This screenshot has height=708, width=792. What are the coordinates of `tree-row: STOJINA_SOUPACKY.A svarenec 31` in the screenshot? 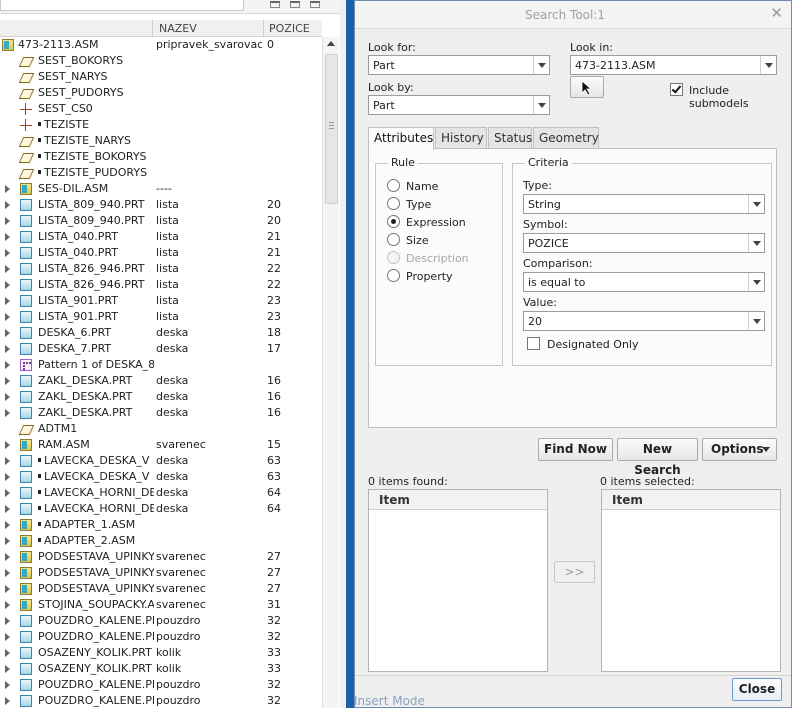 It's located at (161, 605).